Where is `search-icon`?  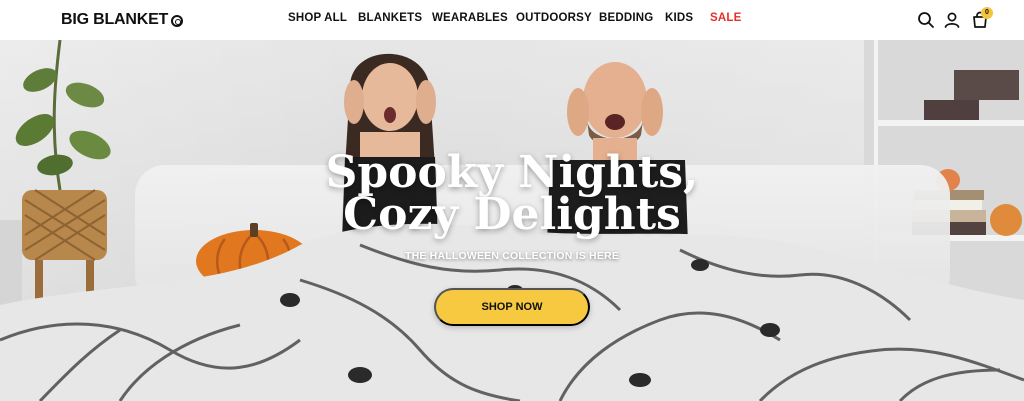
search-icon is located at coordinates (926, 20).